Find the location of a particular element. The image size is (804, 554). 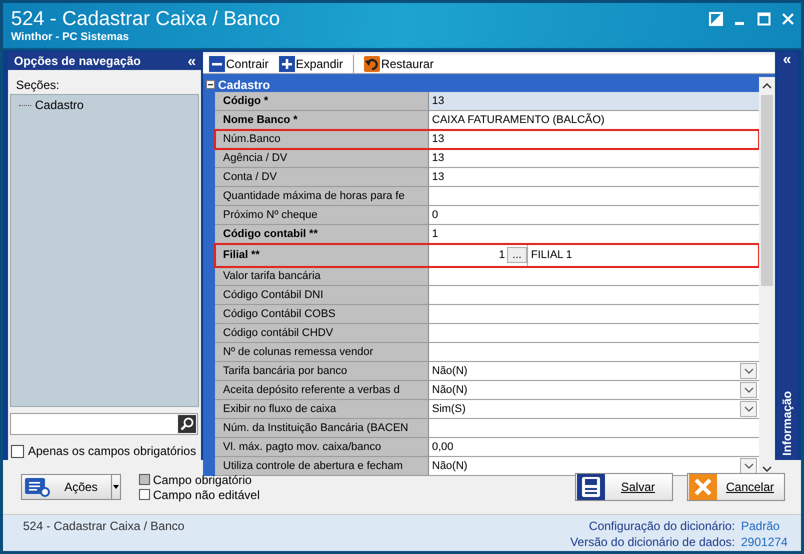

group-label: Seções: is located at coordinates (37, 86).